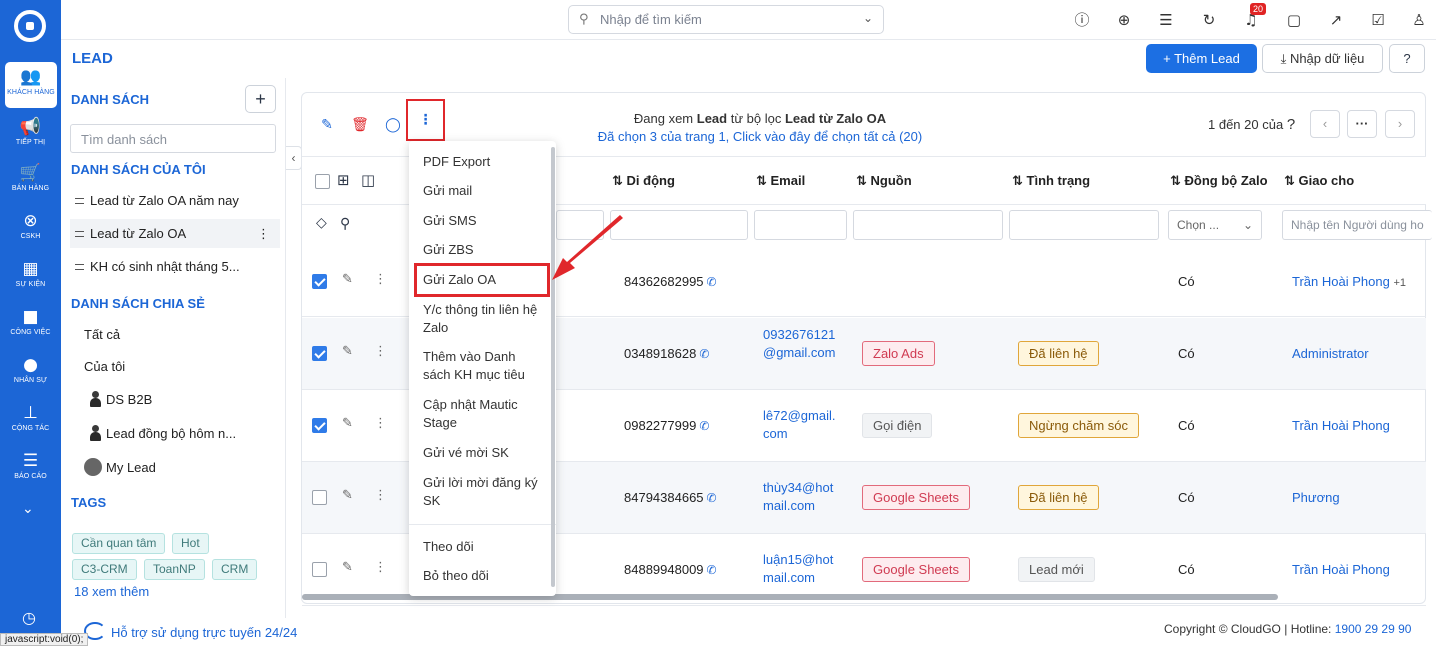 Image resolution: width=1436 pixels, height=646 pixels. Describe the element at coordinates (28, 508) in the screenshot. I see `expand-rail-icon: ⌄` at that location.